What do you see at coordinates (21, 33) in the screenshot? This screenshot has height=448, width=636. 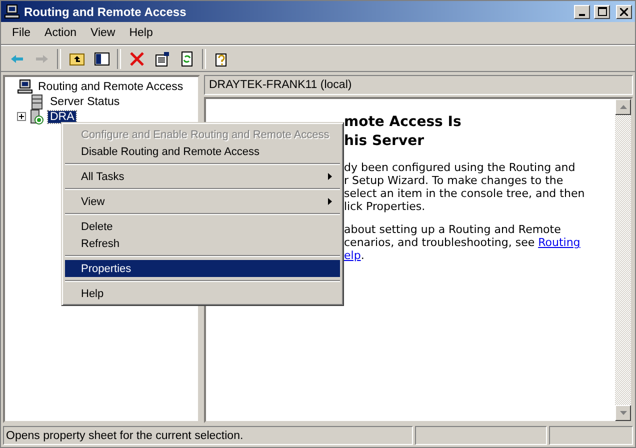 I see `menu-item: File` at bounding box center [21, 33].